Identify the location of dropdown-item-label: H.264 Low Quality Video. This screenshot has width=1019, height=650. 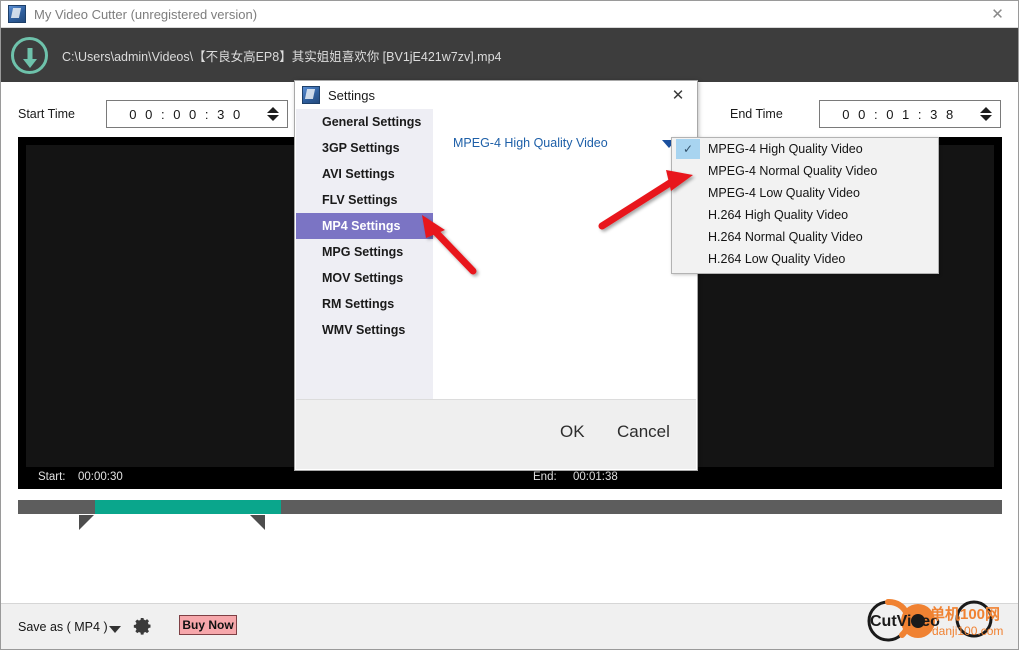
(777, 259).